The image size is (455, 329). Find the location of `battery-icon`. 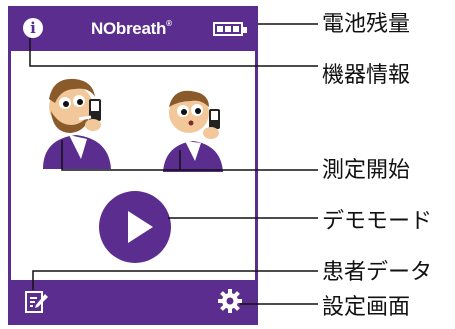

battery-icon is located at coordinates (230, 29).